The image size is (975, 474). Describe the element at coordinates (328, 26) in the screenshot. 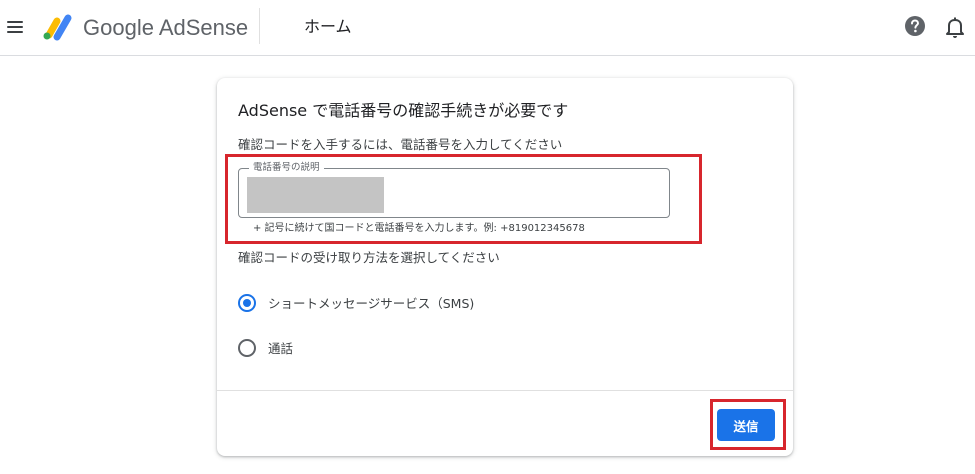

I see `page-title: ホーム` at that location.